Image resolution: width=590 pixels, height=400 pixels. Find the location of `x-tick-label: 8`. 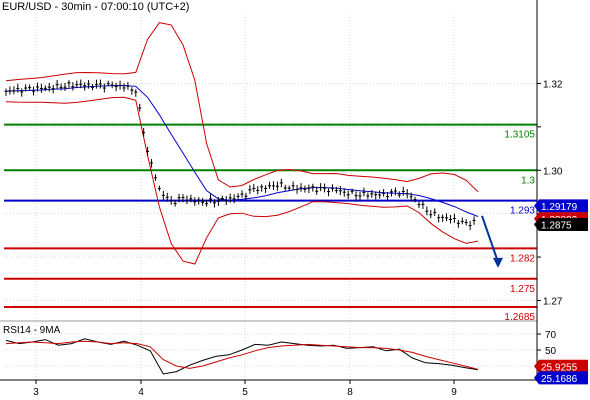

x-tick-label: 8 is located at coordinates (350, 392).